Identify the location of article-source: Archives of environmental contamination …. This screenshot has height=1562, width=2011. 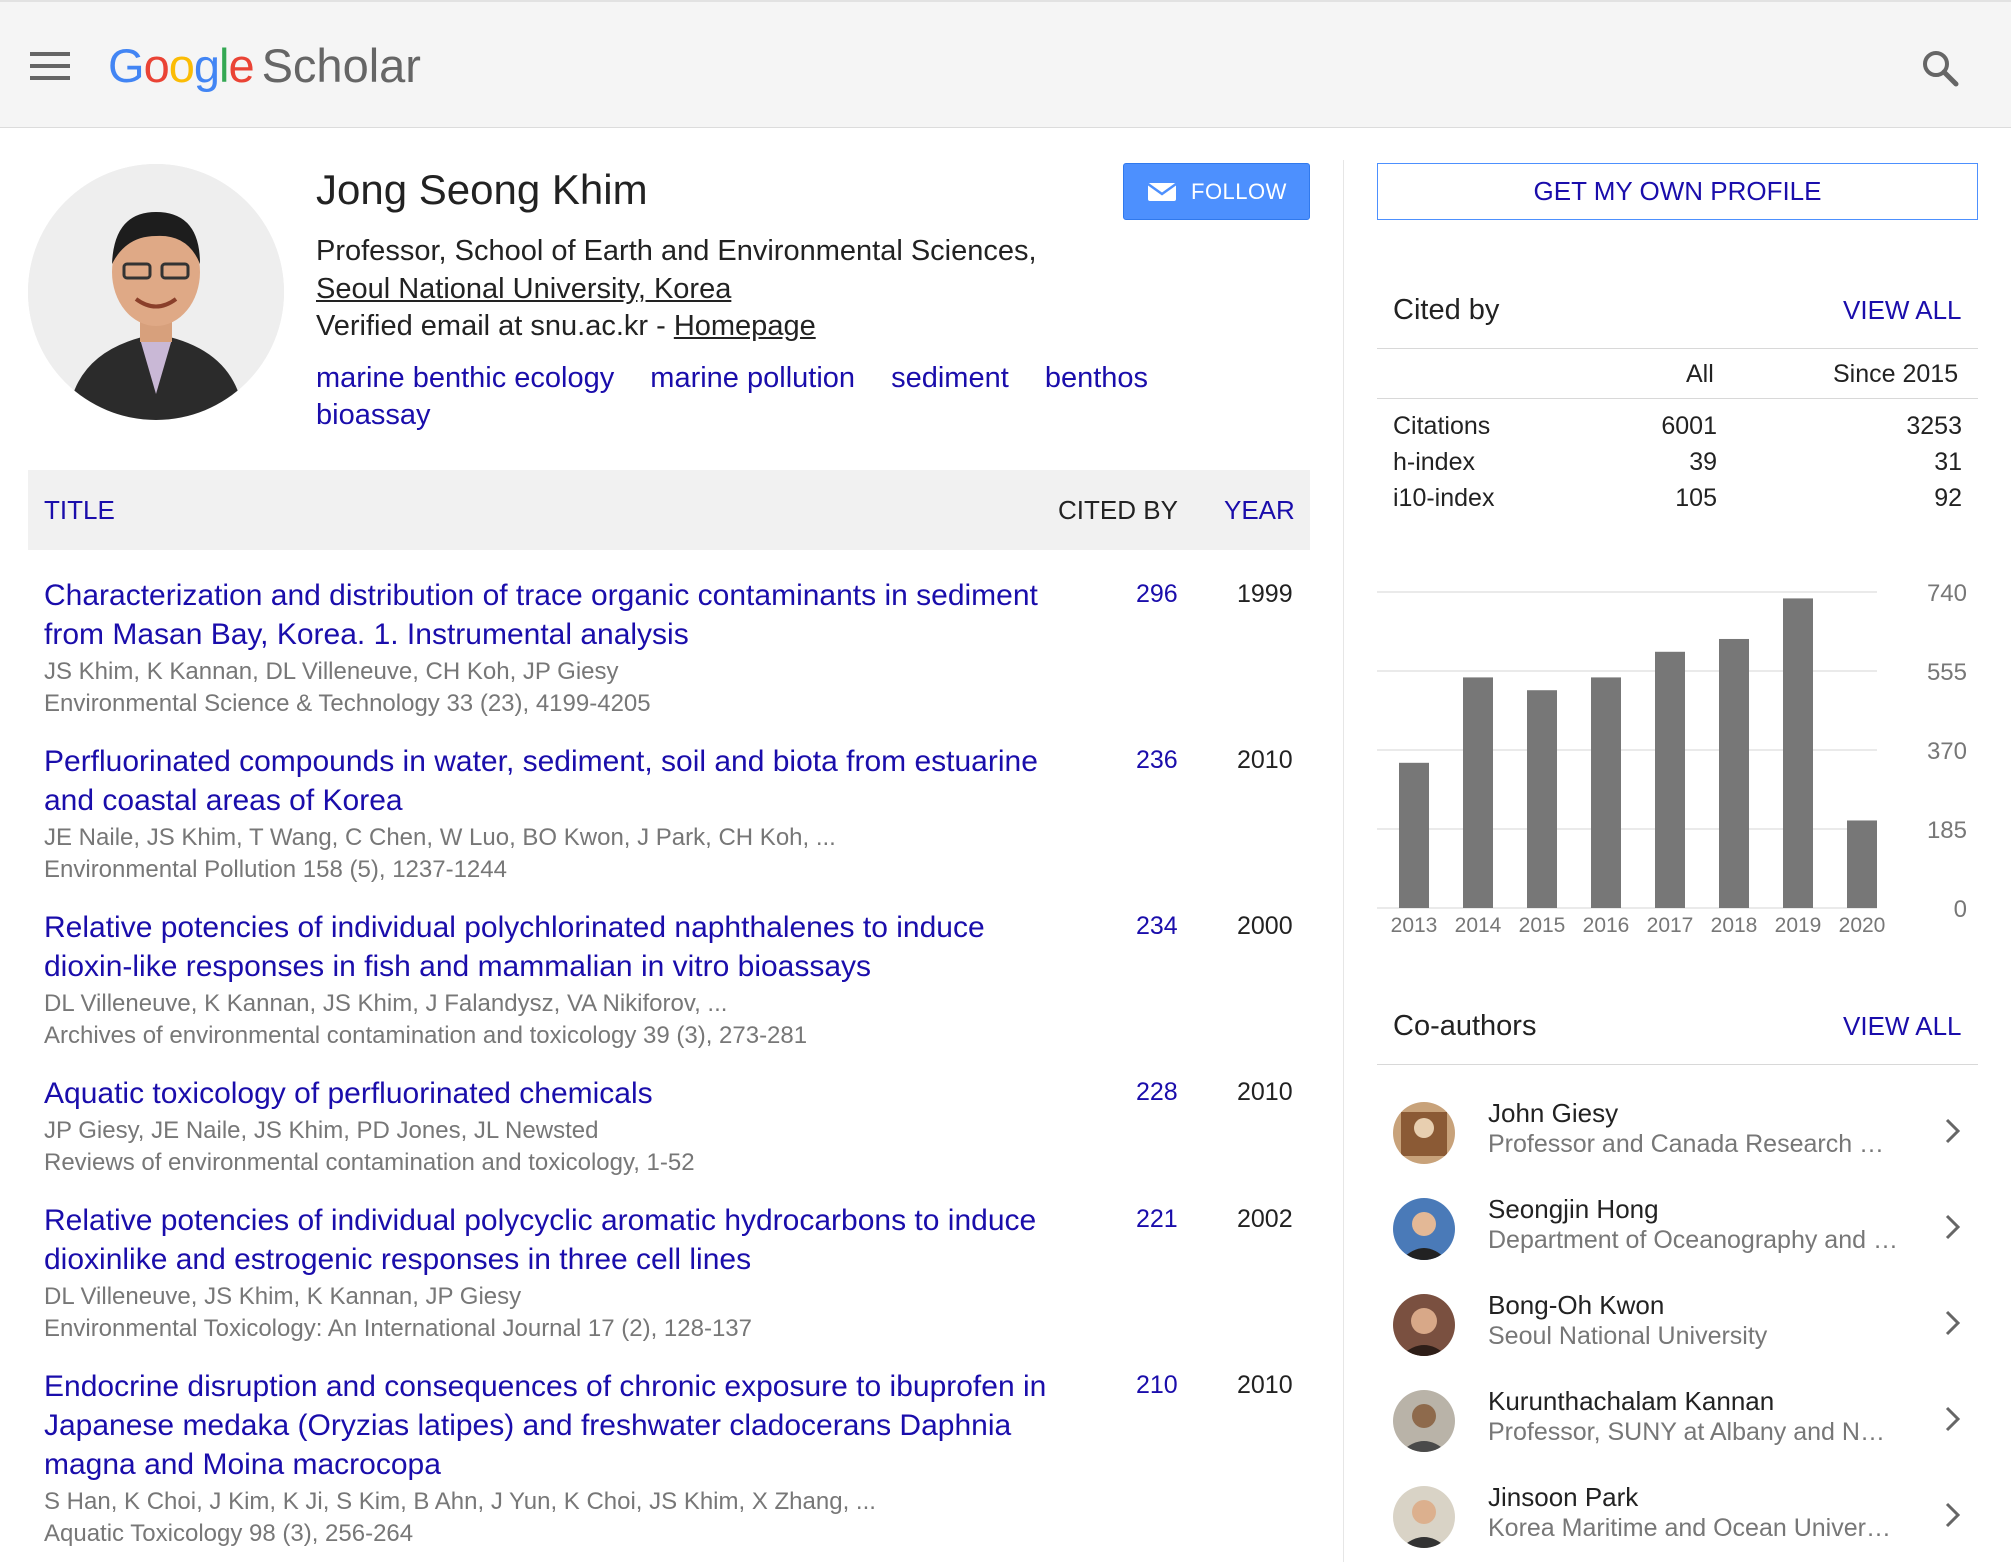
(426, 1035).